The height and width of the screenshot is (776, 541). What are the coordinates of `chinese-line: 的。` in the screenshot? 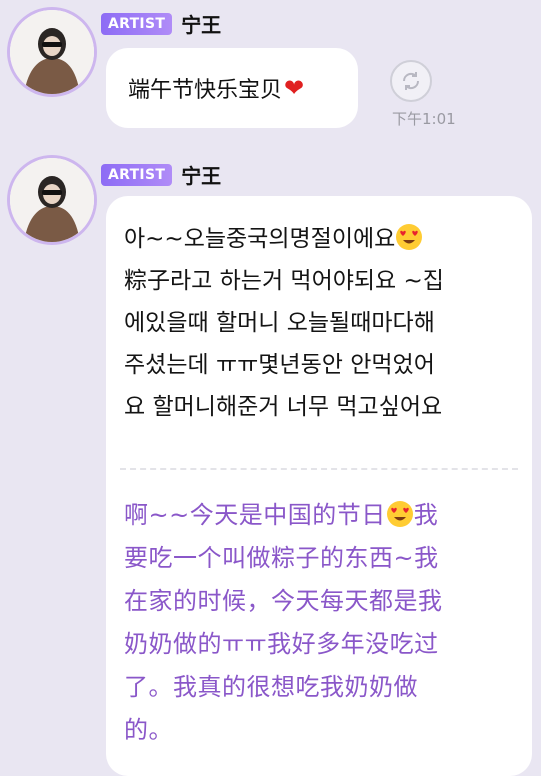 It's located at (148, 730).